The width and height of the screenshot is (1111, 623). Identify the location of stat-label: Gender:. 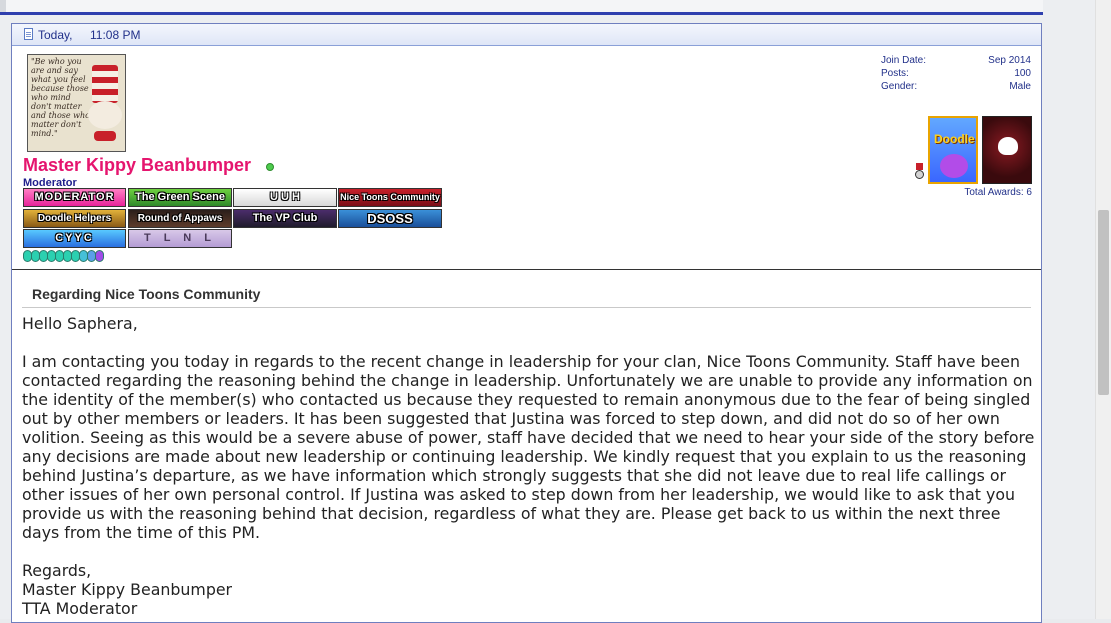
(899, 86).